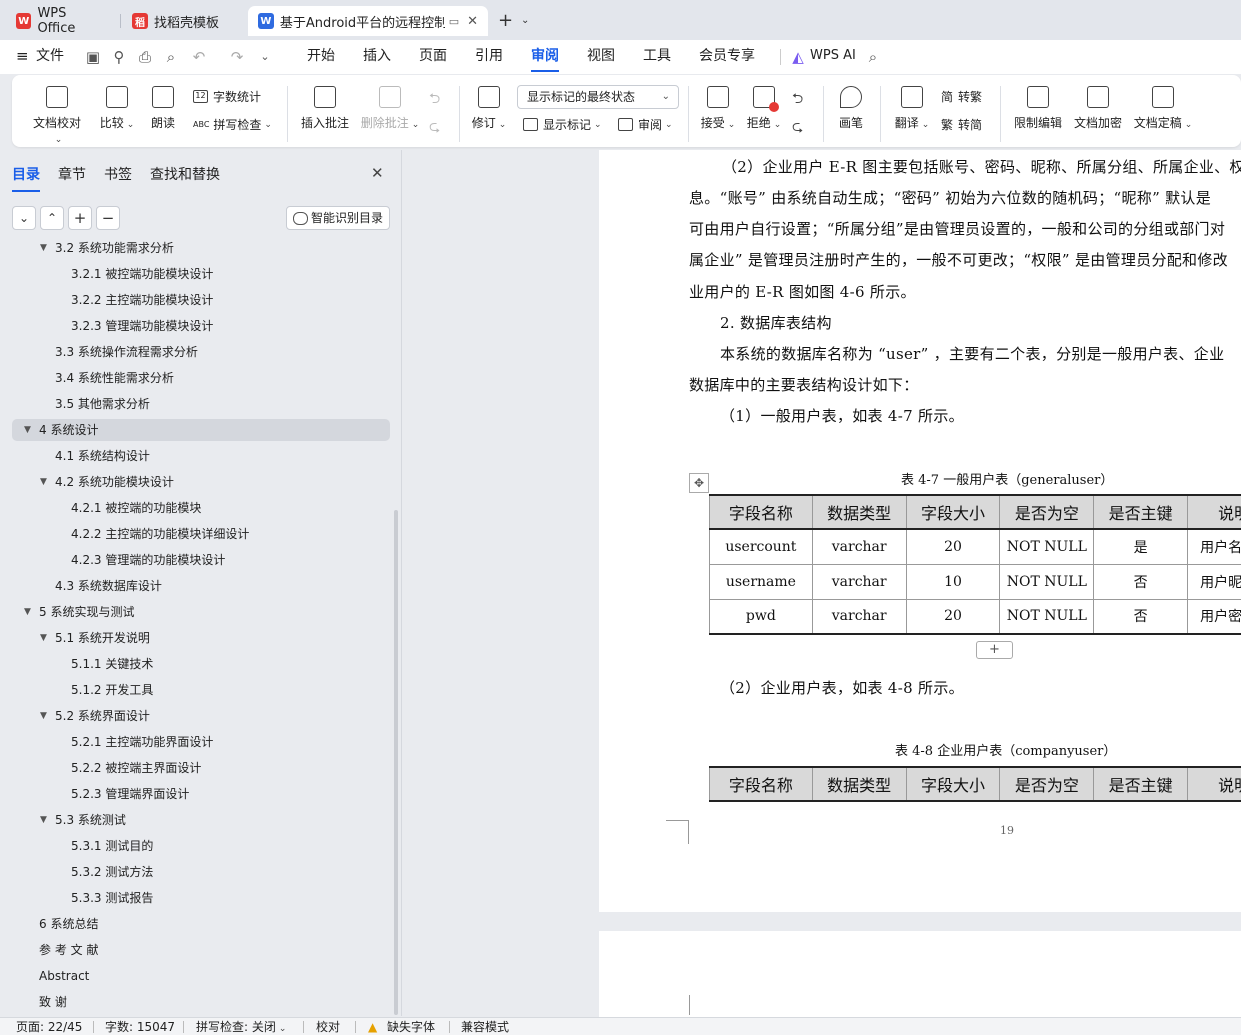 The image size is (1241, 1035). Describe the element at coordinates (195, 300) in the screenshot. I see `toc-item: 3.2.2 主控端功能模块设计` at that location.